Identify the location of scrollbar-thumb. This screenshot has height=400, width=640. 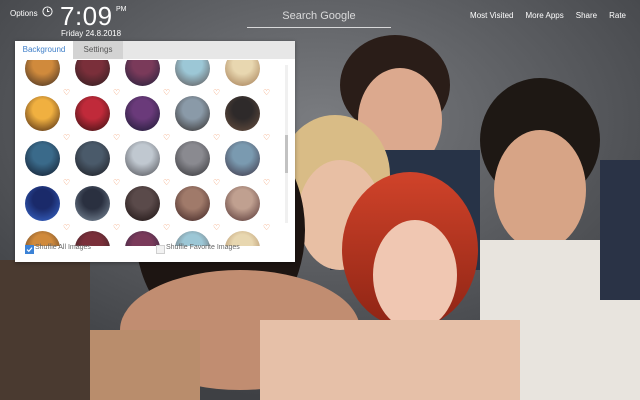
(286, 154).